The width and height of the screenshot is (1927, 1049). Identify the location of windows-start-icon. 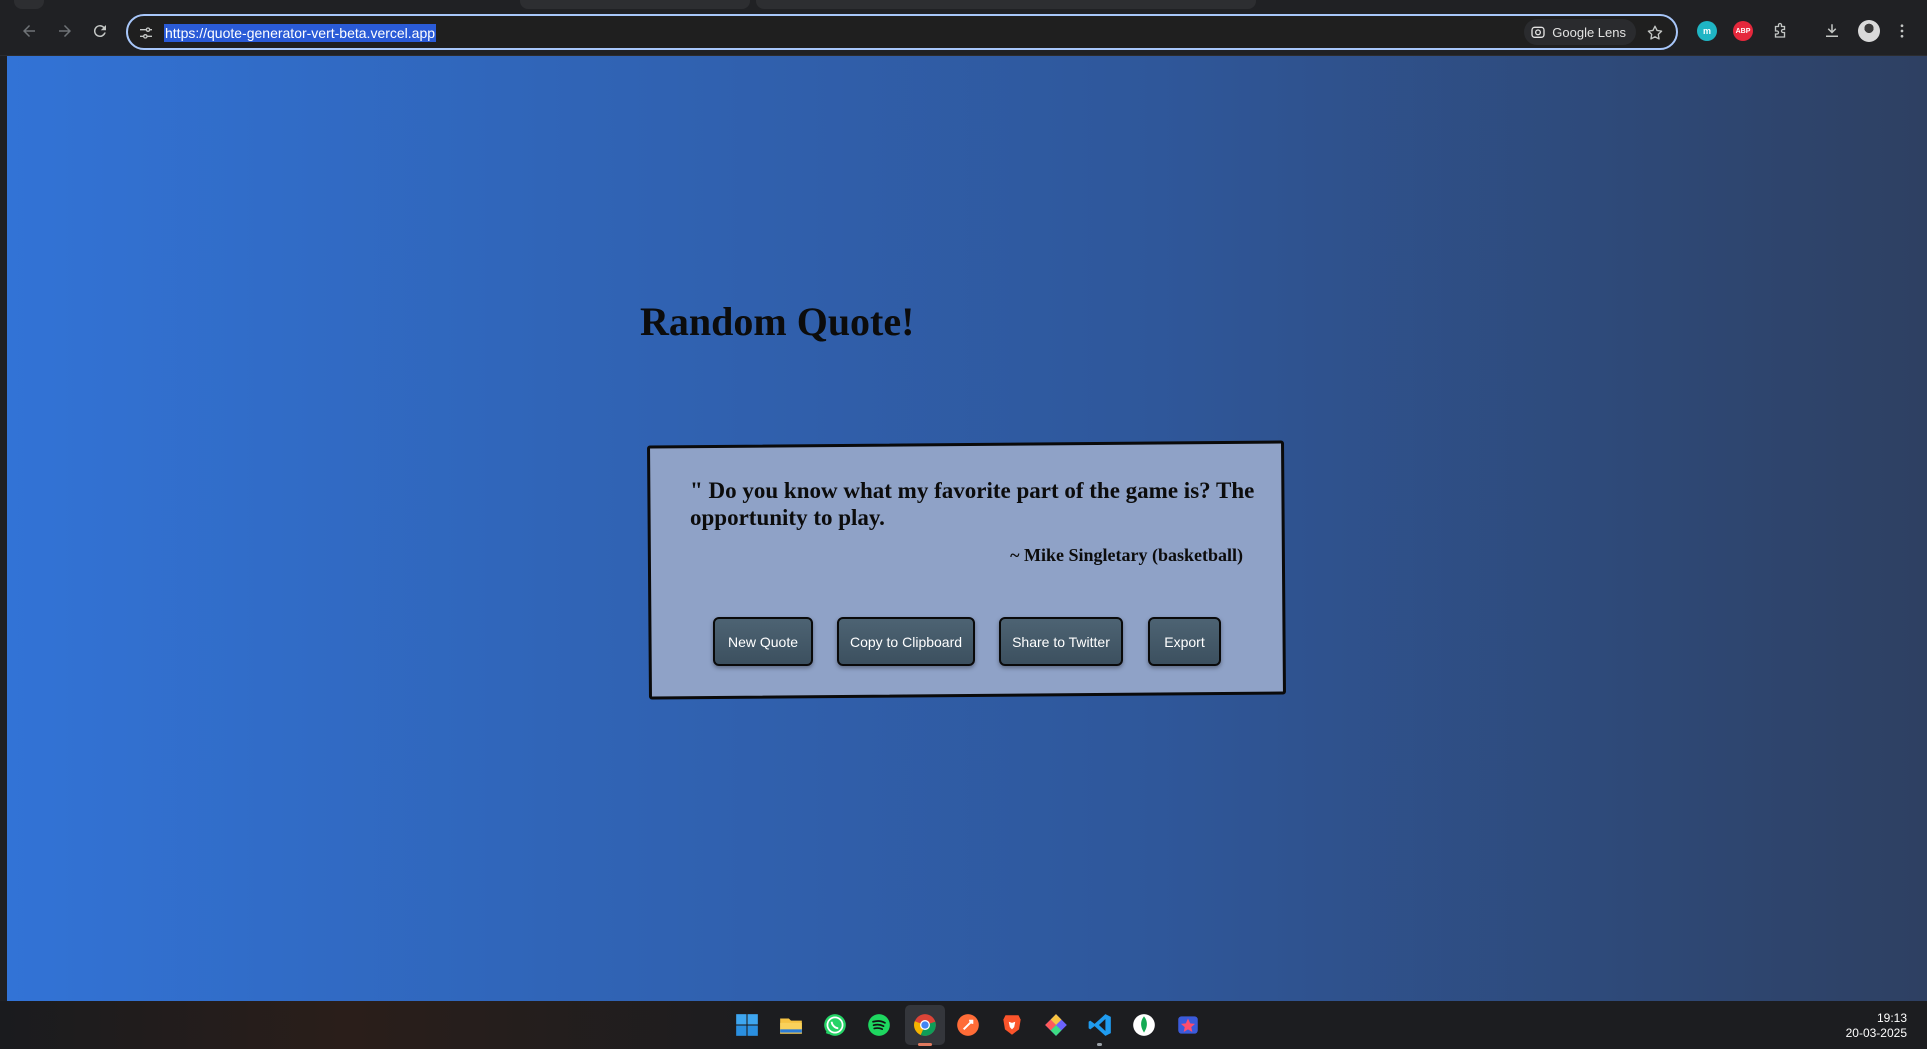
(747, 1025).